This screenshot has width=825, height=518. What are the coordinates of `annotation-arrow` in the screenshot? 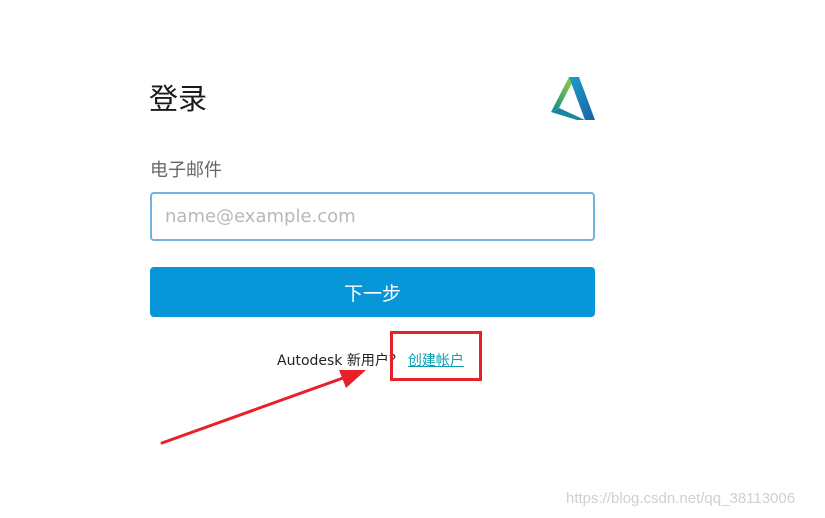 It's located at (263, 407).